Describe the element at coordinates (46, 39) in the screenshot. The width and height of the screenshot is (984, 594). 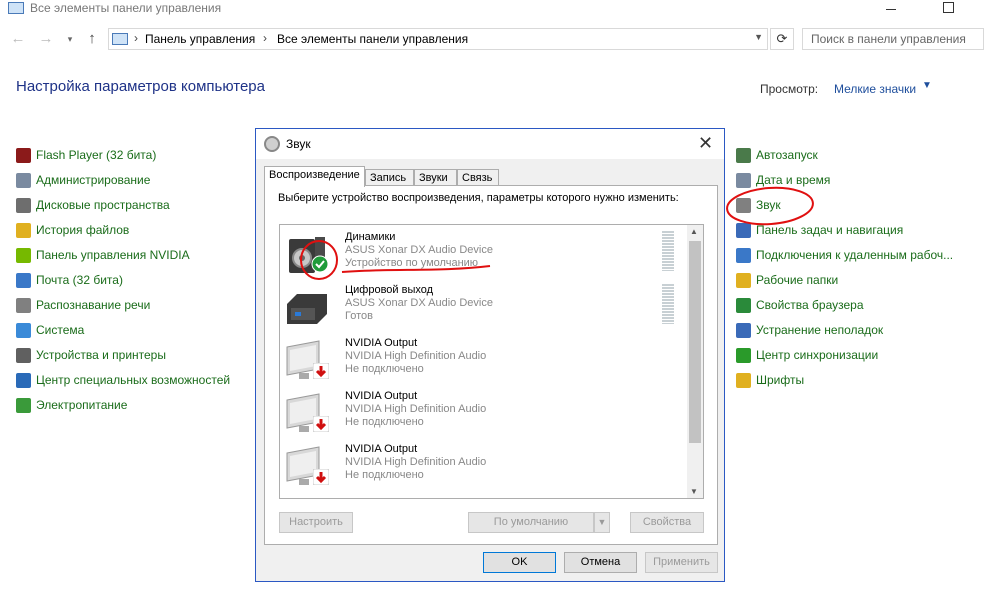
I see `forward-arrow-icon: →` at that location.